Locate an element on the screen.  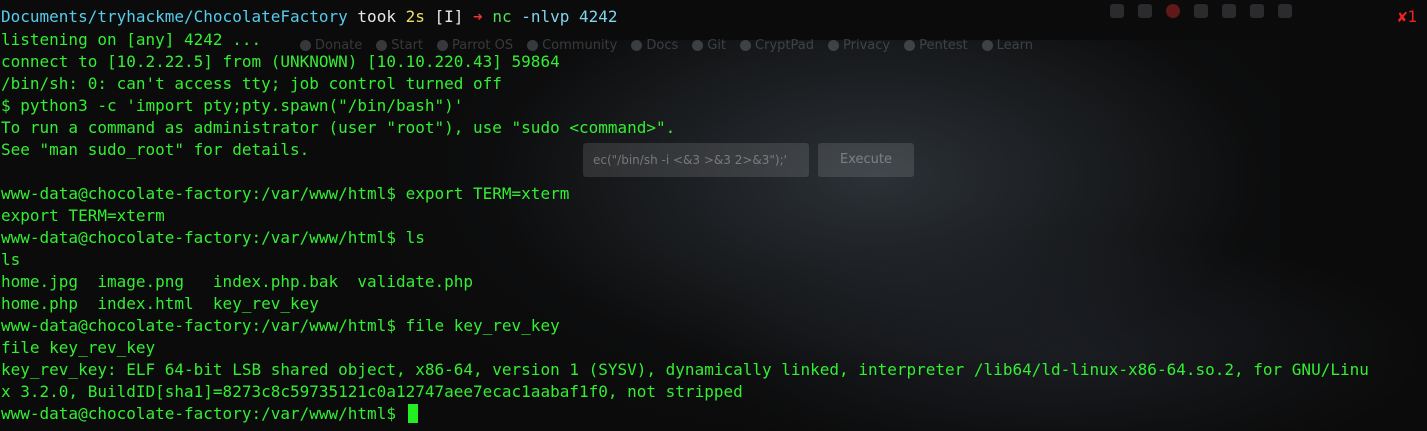
output-line: ls is located at coordinates (11, 259).